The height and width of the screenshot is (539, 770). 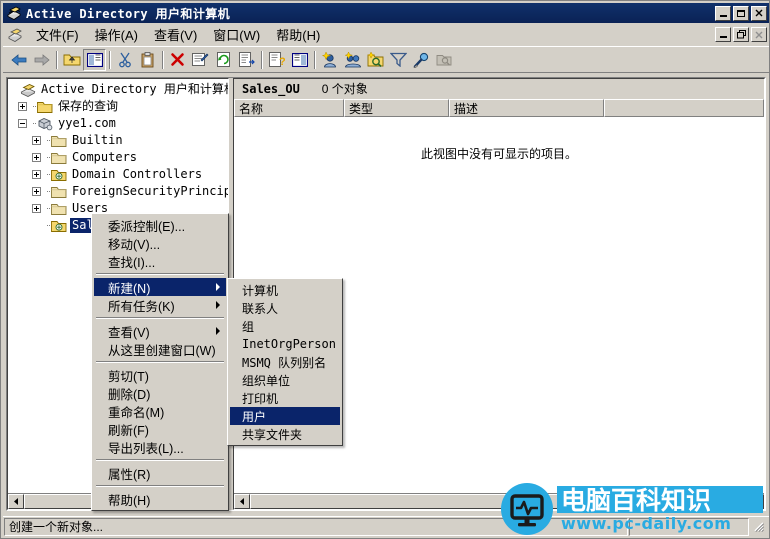 I want to click on cut-icon, so click(x=124, y=60).